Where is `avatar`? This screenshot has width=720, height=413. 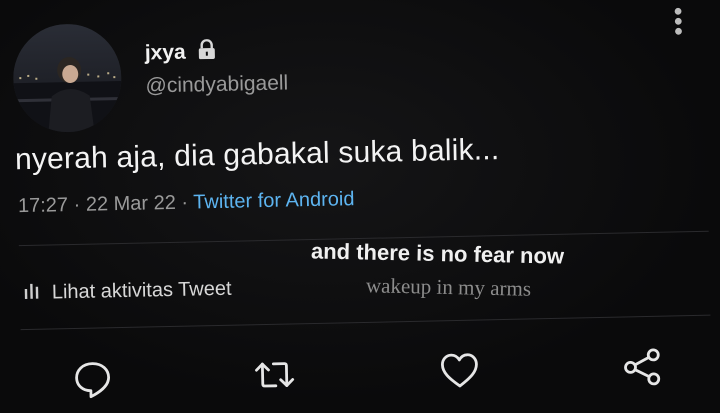
avatar is located at coordinates (67, 78).